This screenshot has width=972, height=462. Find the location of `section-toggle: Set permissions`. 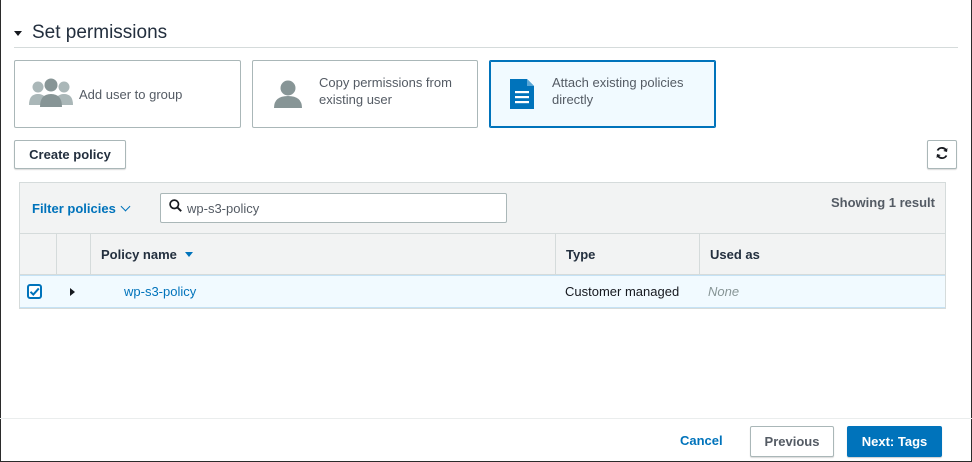

section-toggle: Set permissions is located at coordinates (90, 33).